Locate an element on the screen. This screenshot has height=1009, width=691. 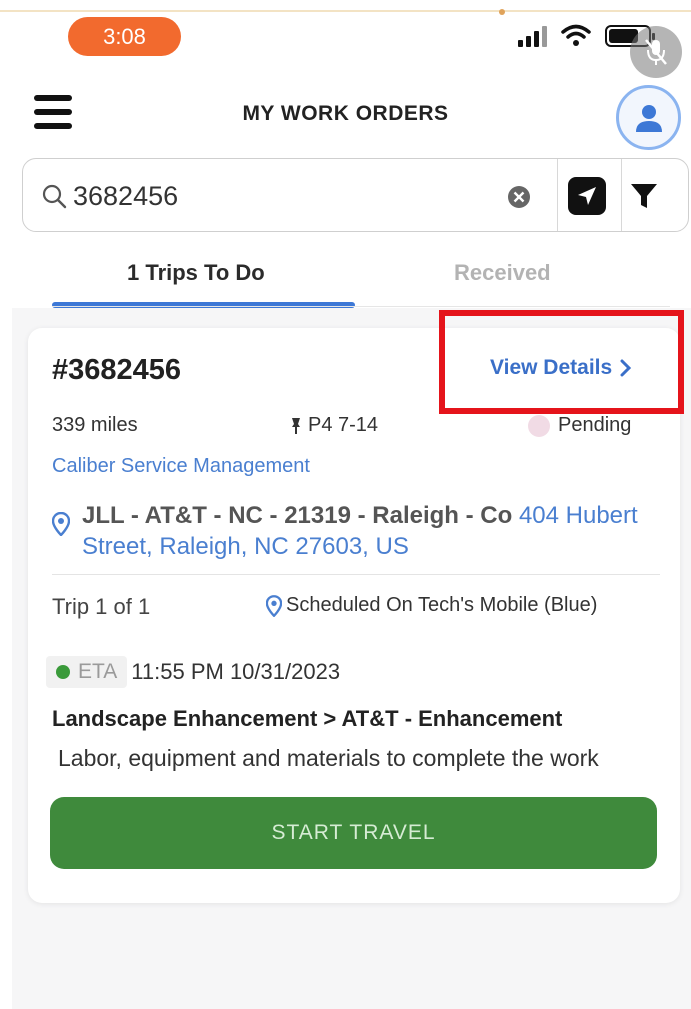
site-name: JLL - AT&T - NC - 21319 - Raleigh - Co is located at coordinates (297, 515).